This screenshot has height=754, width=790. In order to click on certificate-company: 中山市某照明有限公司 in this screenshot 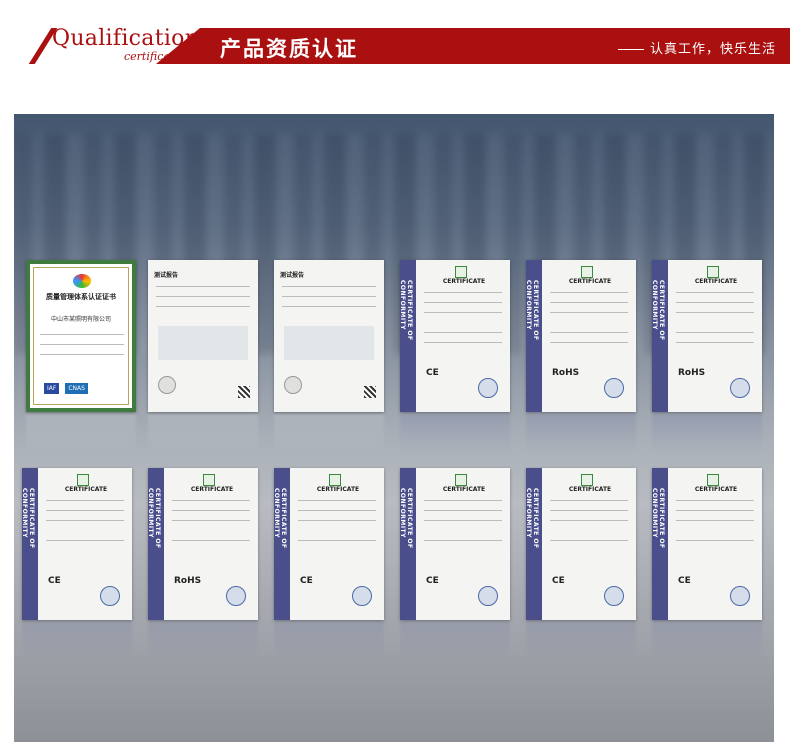, I will do `click(80, 319)`.